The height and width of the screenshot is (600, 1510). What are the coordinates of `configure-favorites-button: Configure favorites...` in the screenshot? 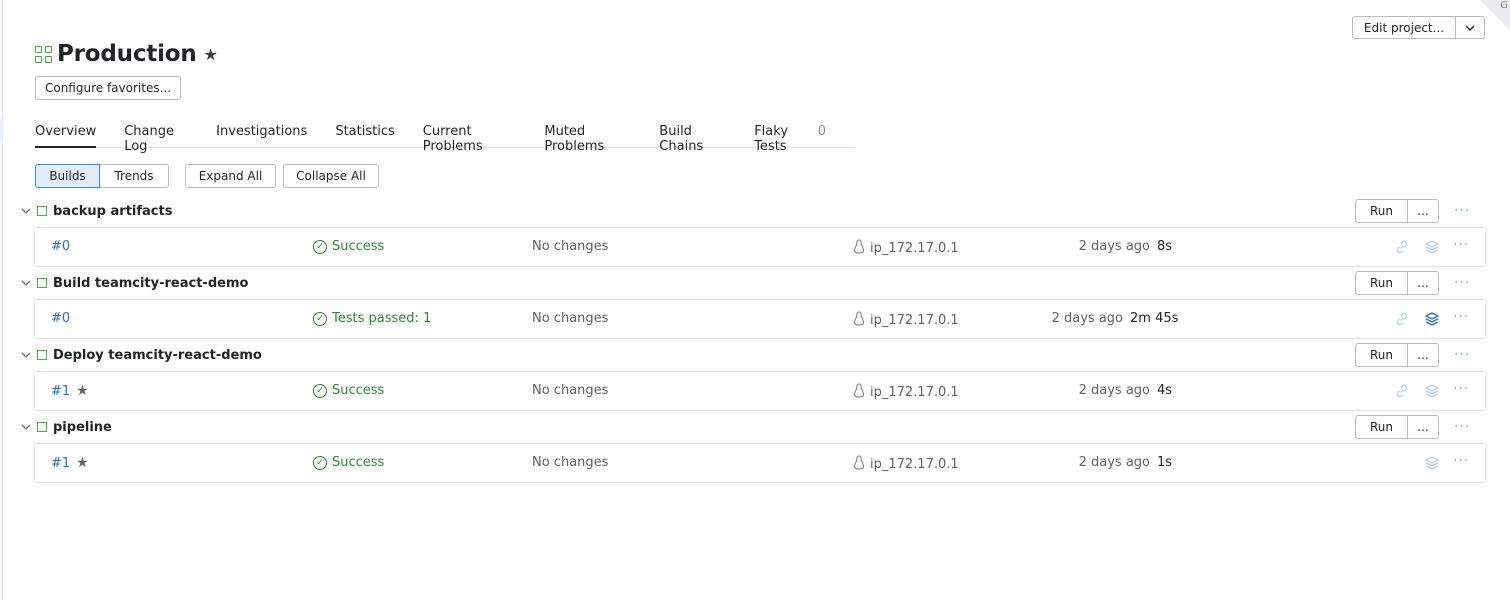 It's located at (108, 88).